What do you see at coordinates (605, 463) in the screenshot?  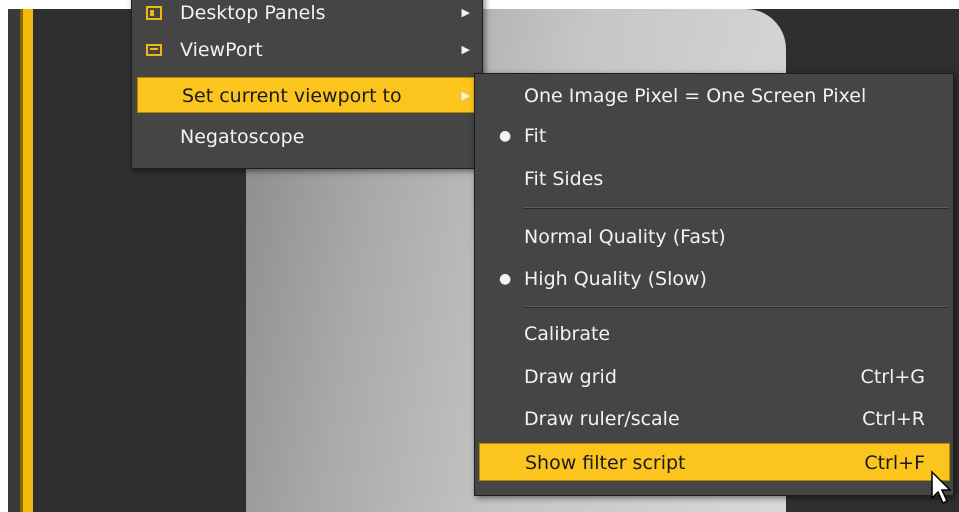 I see `submenu-item-label: Show filter script` at bounding box center [605, 463].